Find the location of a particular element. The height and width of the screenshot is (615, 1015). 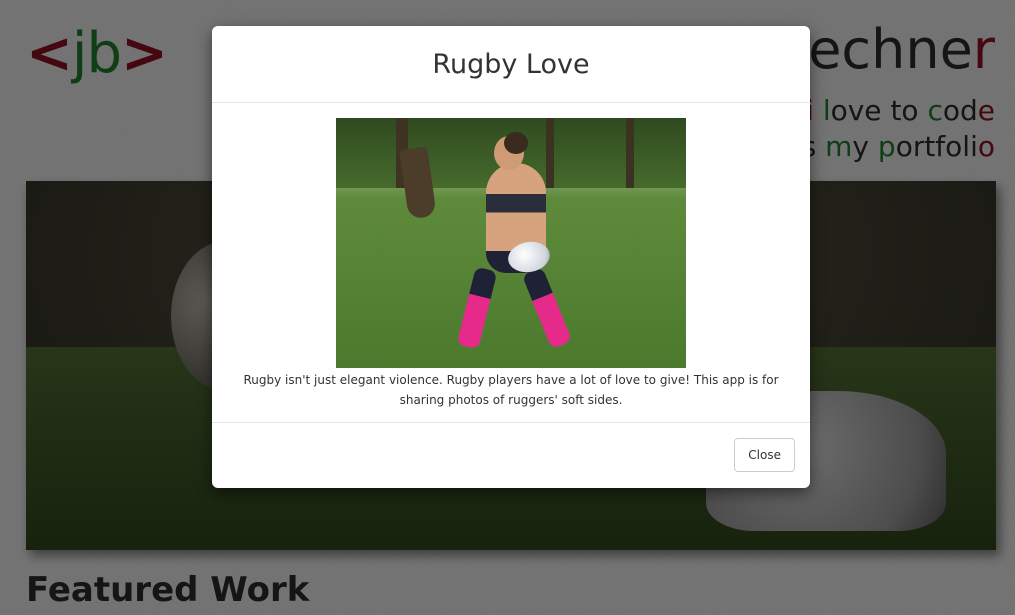

modal-header: Rugby Love is located at coordinates (511, 64).